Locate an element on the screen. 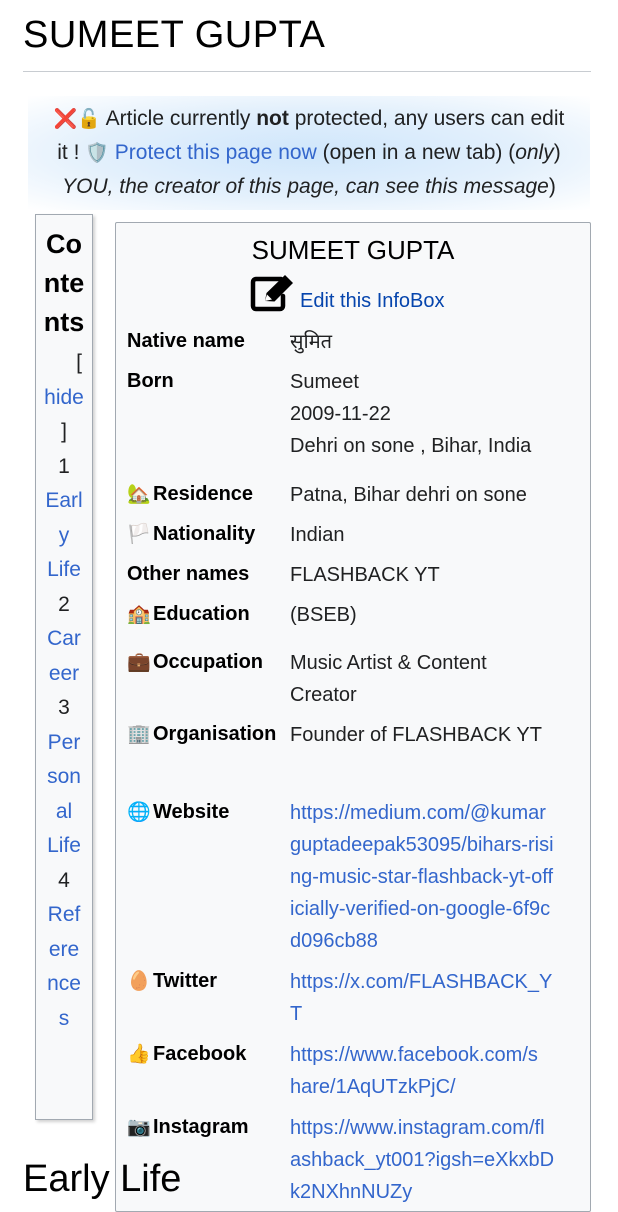  row-label: Other names is located at coordinates (188, 574).